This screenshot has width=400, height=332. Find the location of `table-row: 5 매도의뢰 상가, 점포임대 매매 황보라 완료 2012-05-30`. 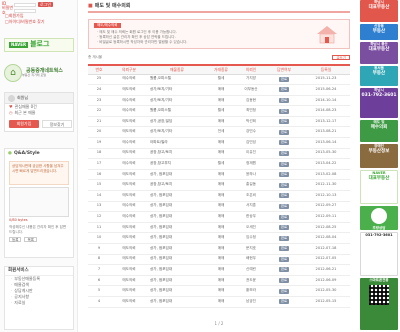

table-row: 5 매도의뢰 상가, 점포임대 매매 황보라 완료 2012-05-30 is located at coordinates (219, 291).